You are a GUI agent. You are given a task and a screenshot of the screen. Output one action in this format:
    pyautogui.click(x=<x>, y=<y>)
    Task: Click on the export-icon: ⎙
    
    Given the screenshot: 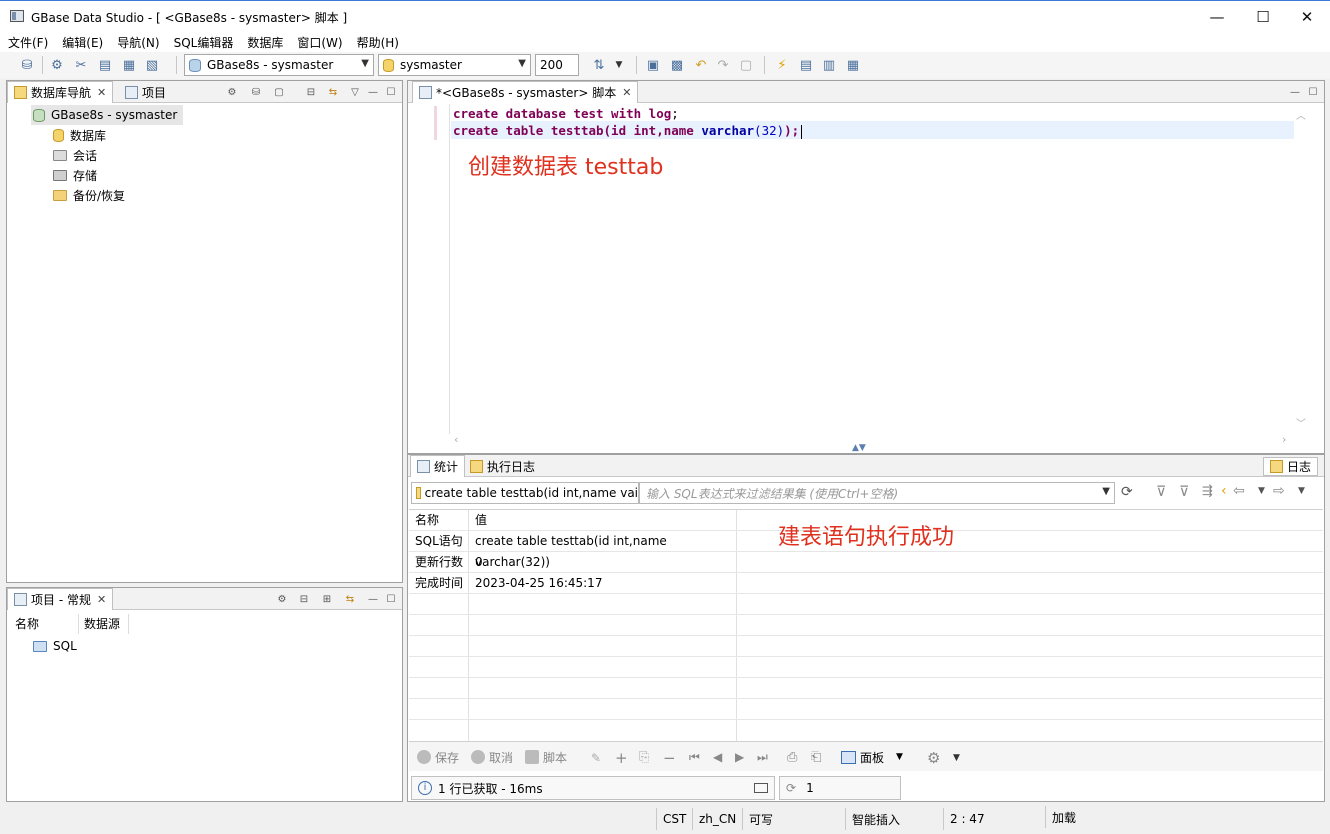 What is the action you would take?
    pyautogui.click(x=792, y=757)
    